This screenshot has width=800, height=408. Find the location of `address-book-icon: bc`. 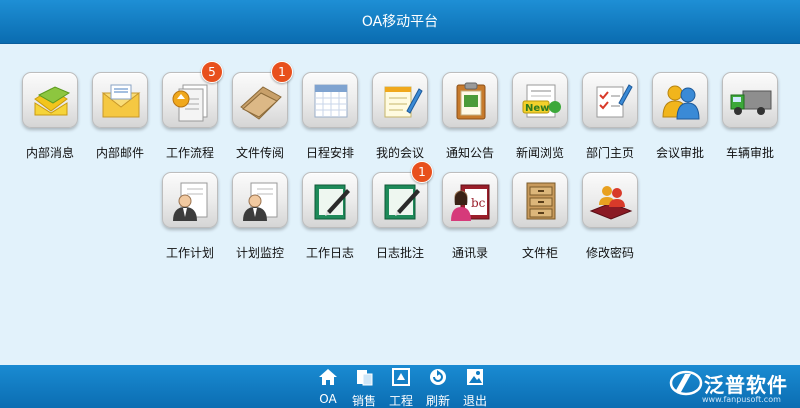

address-book-icon: bc is located at coordinates (470, 202).